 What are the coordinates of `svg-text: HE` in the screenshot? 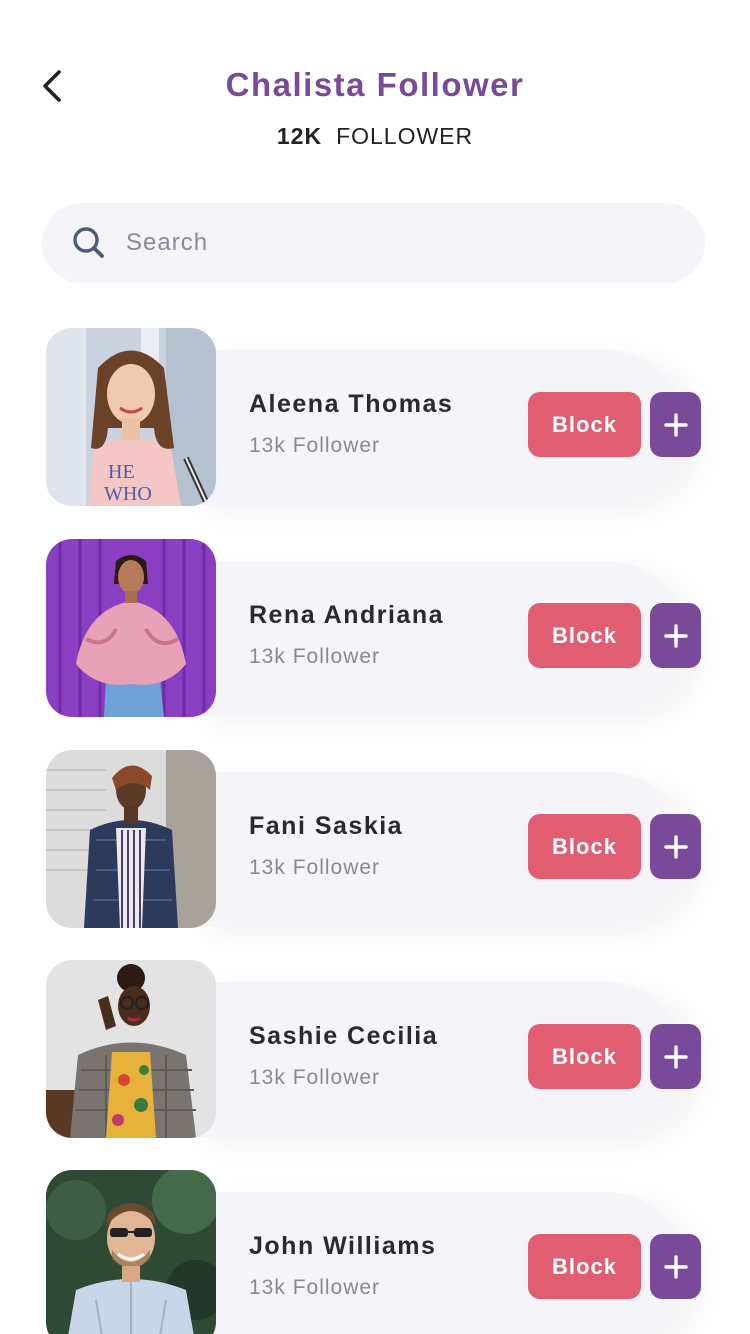 It's located at (121, 472).